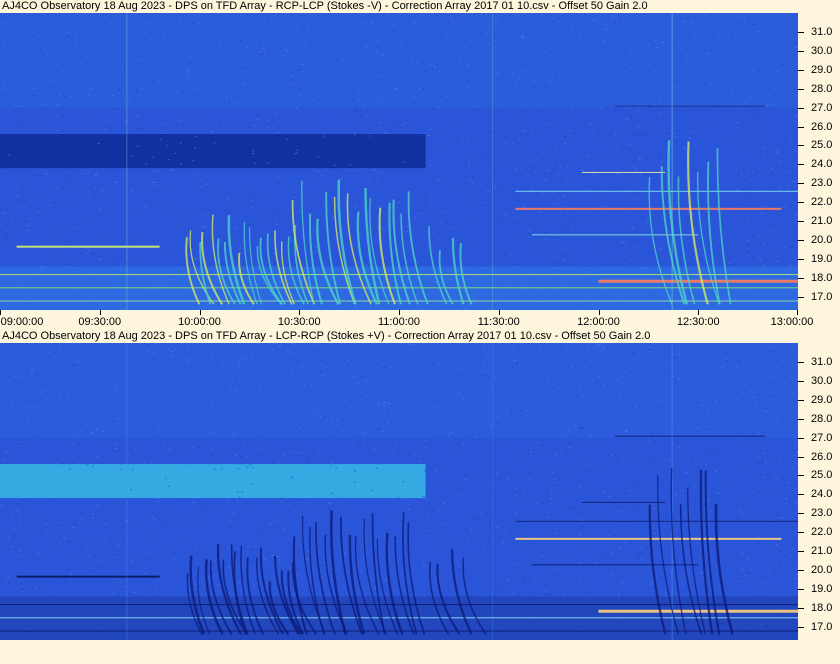 Image resolution: width=840 pixels, height=664 pixels. I want to click on y-tick-label: 29.0, so click(822, 399).